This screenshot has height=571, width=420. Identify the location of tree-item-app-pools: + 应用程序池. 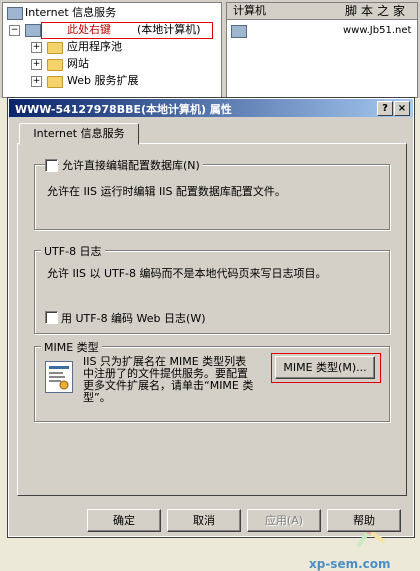
(111, 47).